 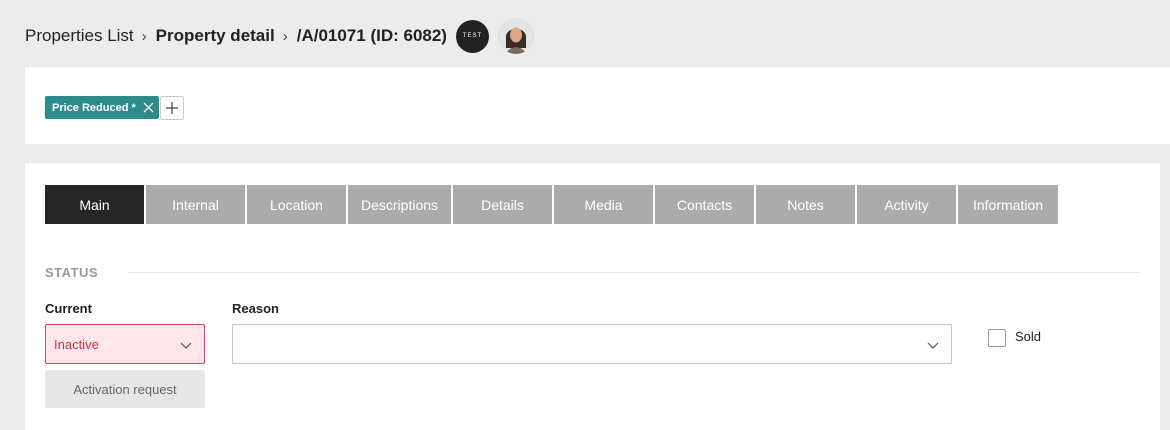 I want to click on tag-price-reduced: Price Reduced *, so click(x=102, y=107).